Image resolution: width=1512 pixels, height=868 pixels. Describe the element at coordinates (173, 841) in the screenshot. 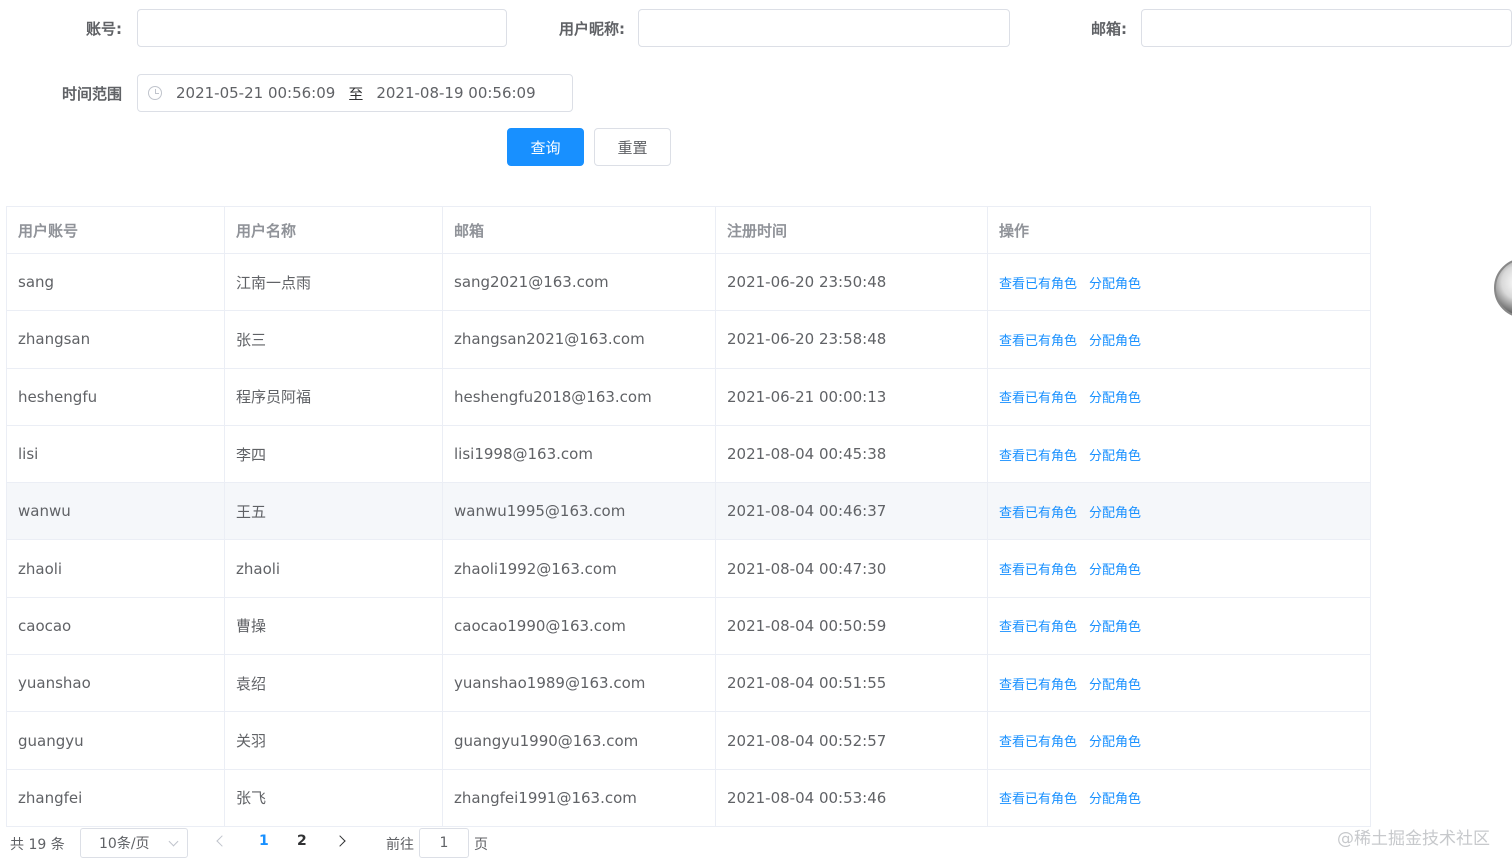

I see `chevron-down-icon` at that location.